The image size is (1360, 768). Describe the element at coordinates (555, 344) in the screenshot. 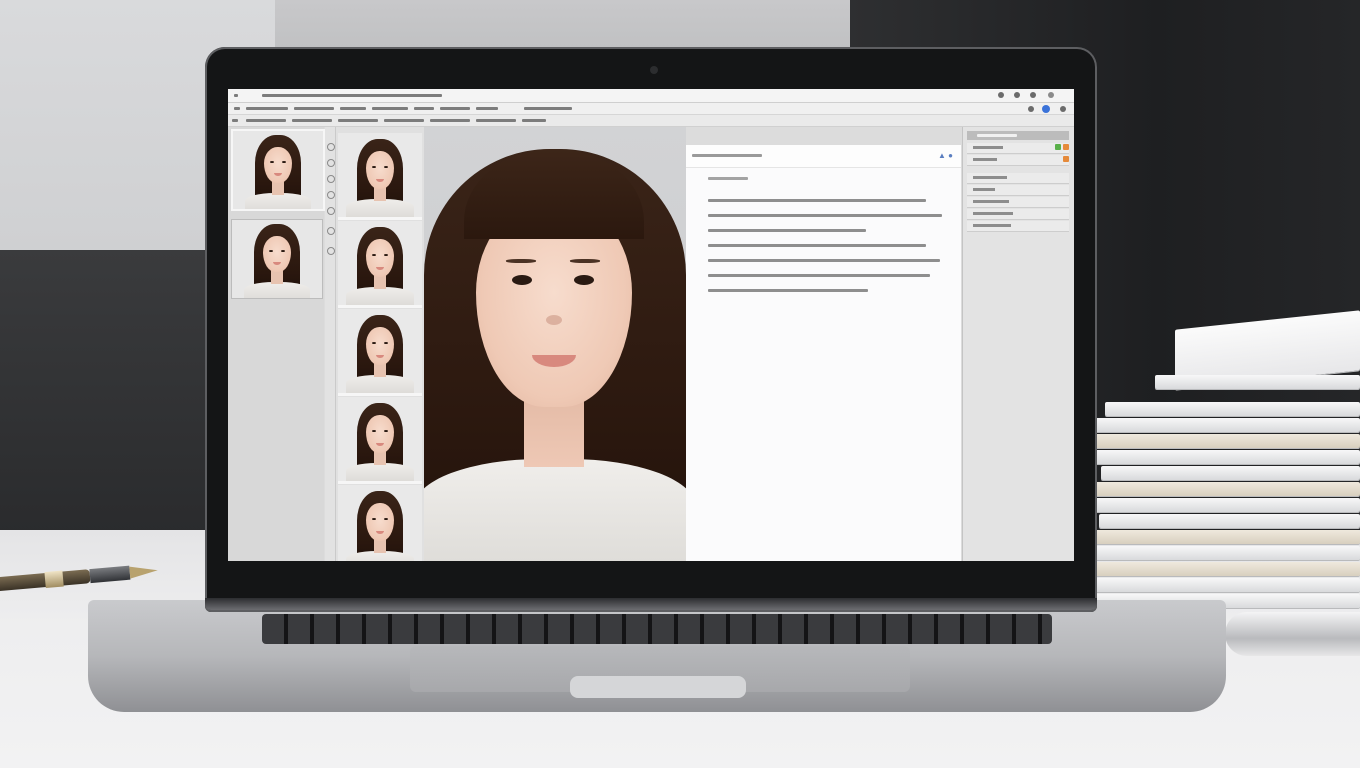

I see `main-photo-preview` at that location.